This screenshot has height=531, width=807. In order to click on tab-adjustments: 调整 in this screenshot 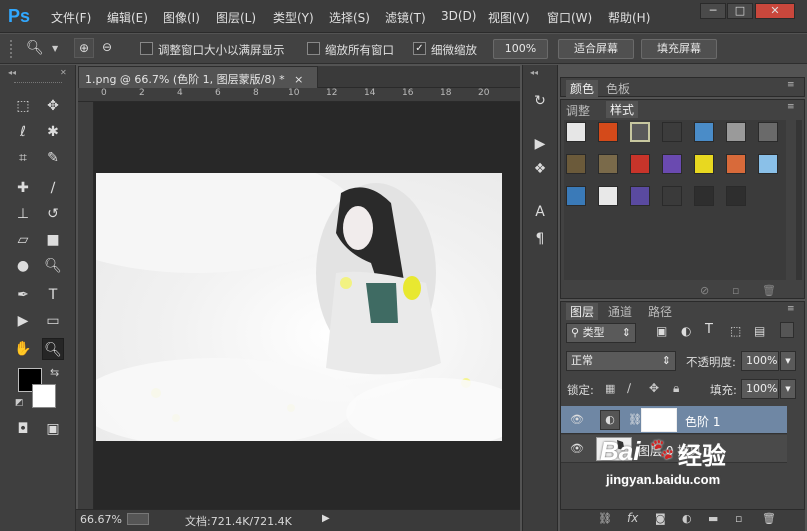, I will do `click(578, 110)`.